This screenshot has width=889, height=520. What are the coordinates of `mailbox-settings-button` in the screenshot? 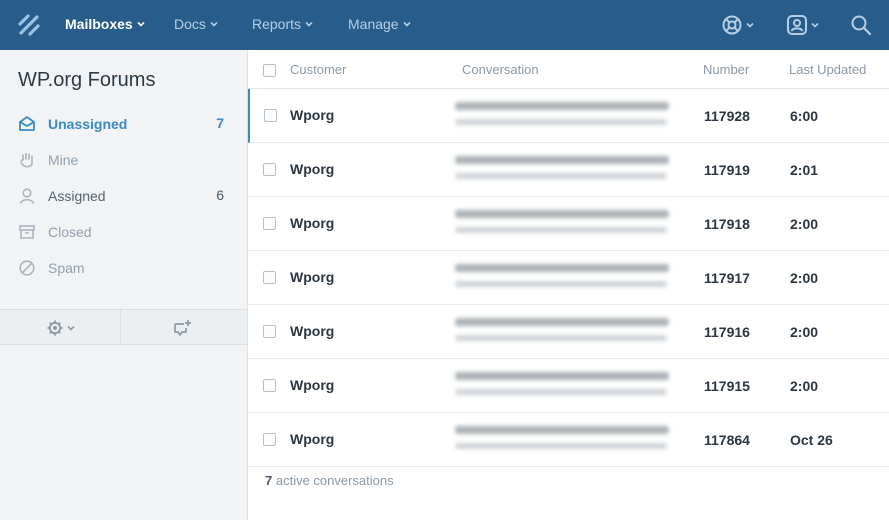 It's located at (60, 328).